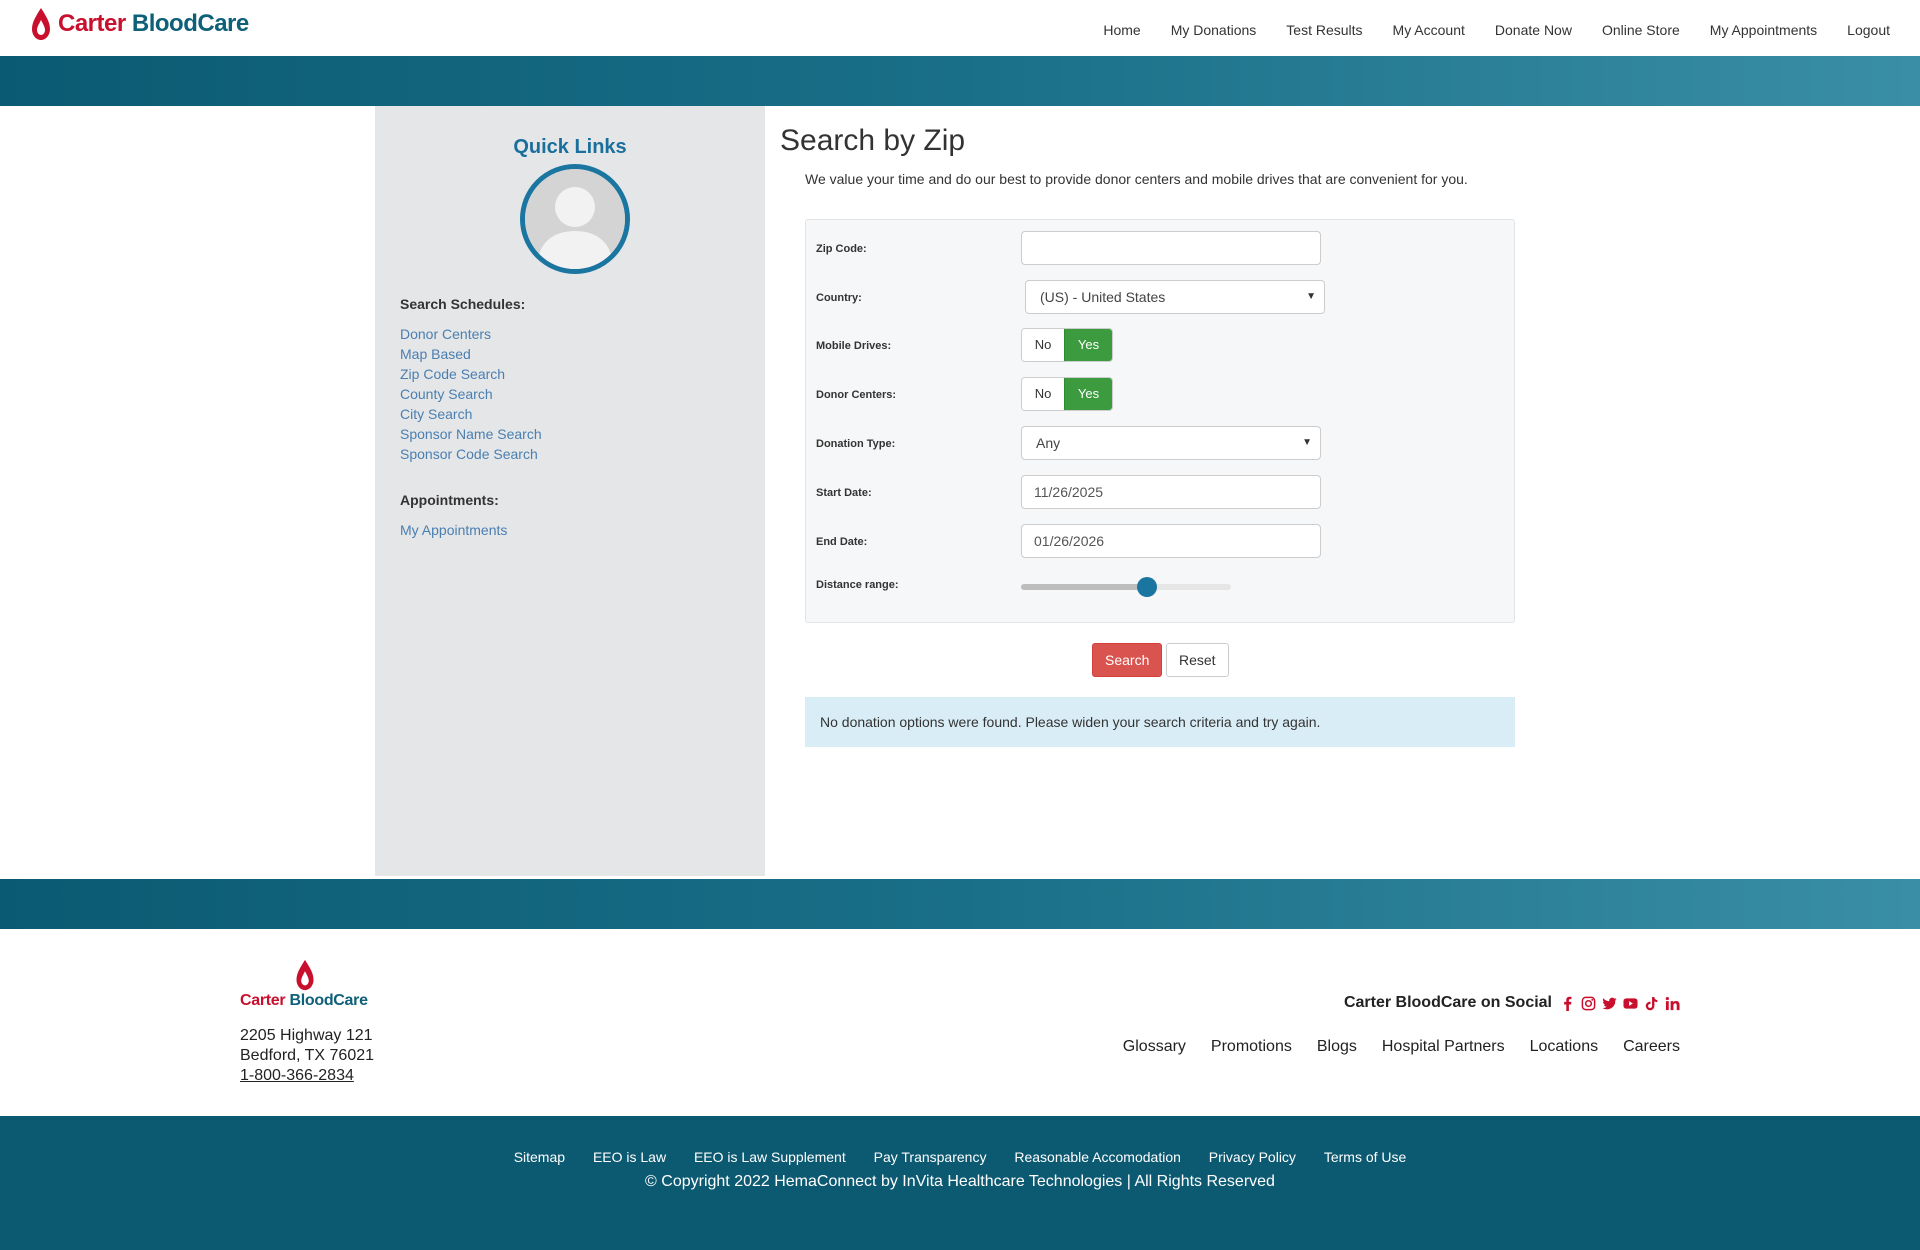  Describe the element at coordinates (1324, 30) in the screenshot. I see `nav-test-results: Test Results` at that location.